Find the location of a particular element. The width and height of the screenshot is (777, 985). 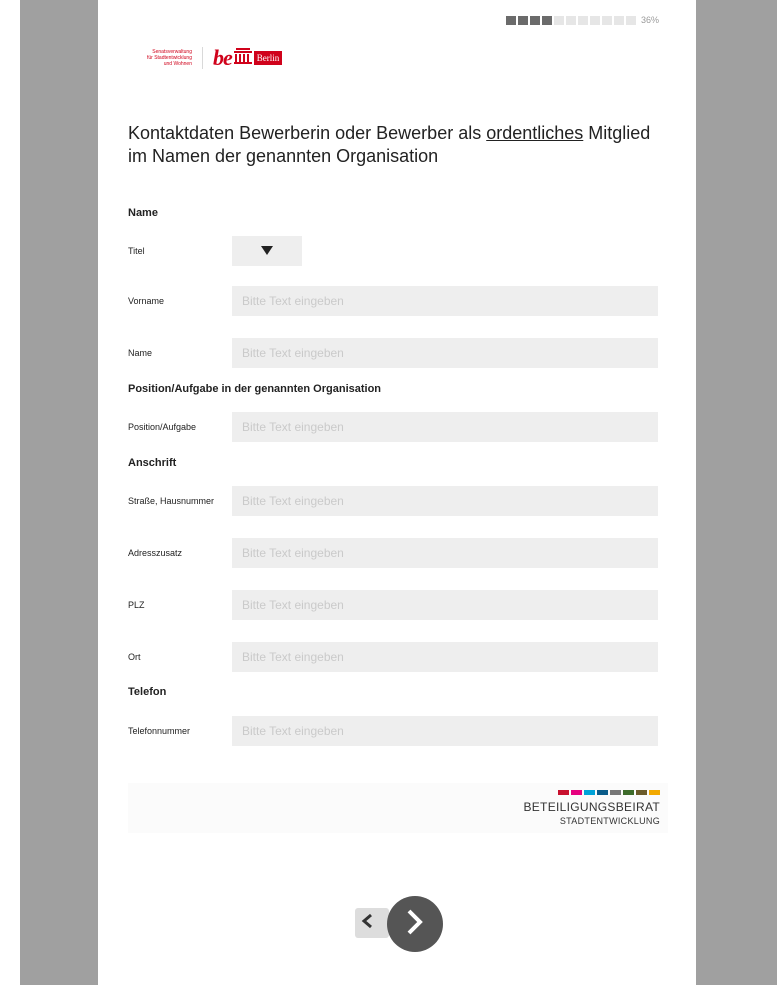

beirat-subtitle: STADTENTWICKLUNG is located at coordinates (609, 821).